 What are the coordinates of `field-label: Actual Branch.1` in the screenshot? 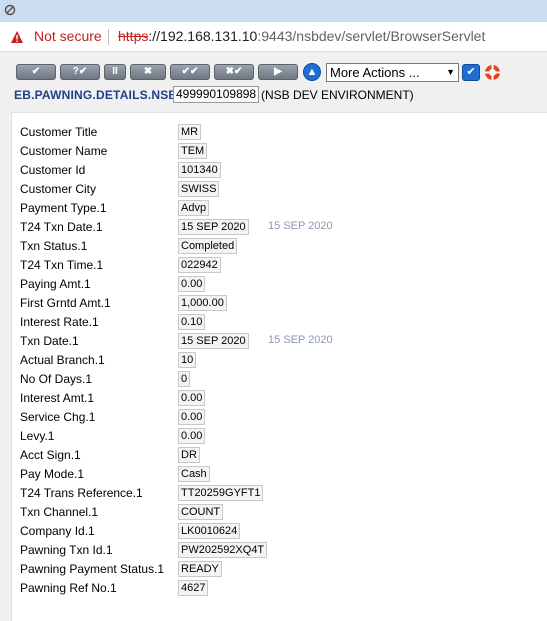 It's located at (62, 360).